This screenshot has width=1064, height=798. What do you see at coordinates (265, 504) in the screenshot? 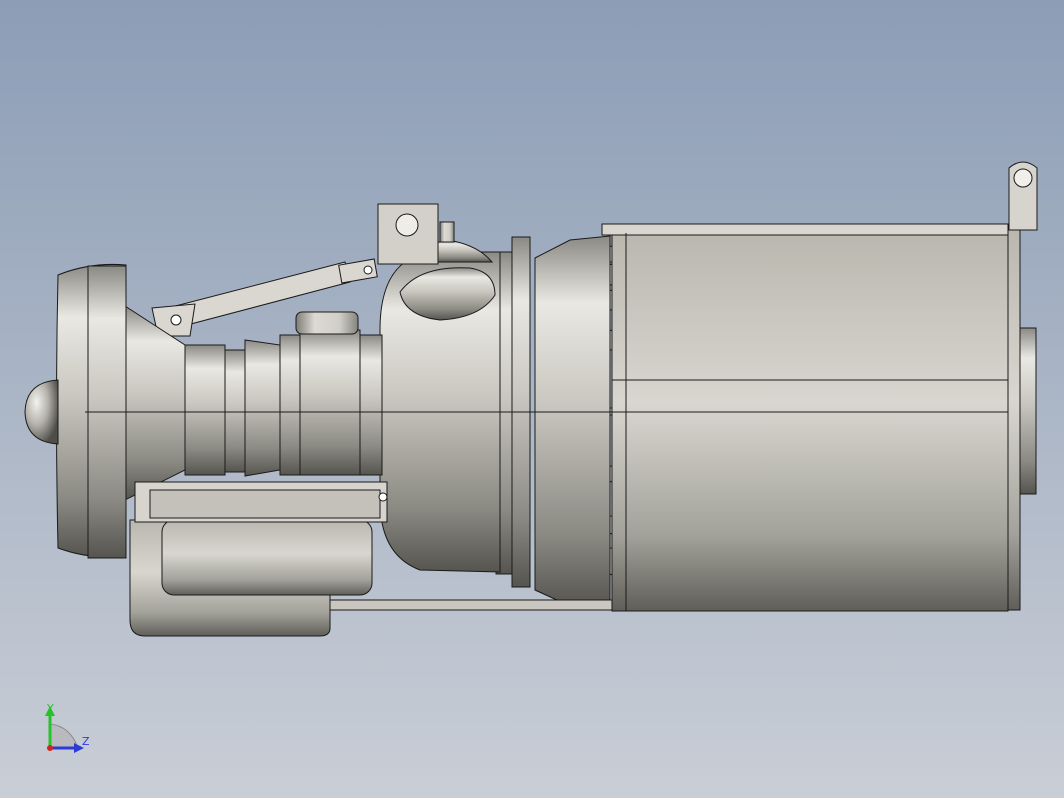
I see `gearbox-rib` at bounding box center [265, 504].